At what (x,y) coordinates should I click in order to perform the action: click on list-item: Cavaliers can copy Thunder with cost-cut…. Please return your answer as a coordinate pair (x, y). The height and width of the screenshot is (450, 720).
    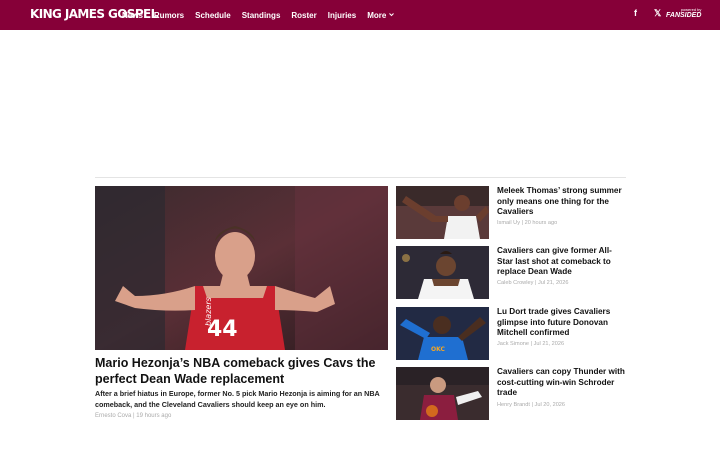
    Looking at the image, I should click on (512, 393).